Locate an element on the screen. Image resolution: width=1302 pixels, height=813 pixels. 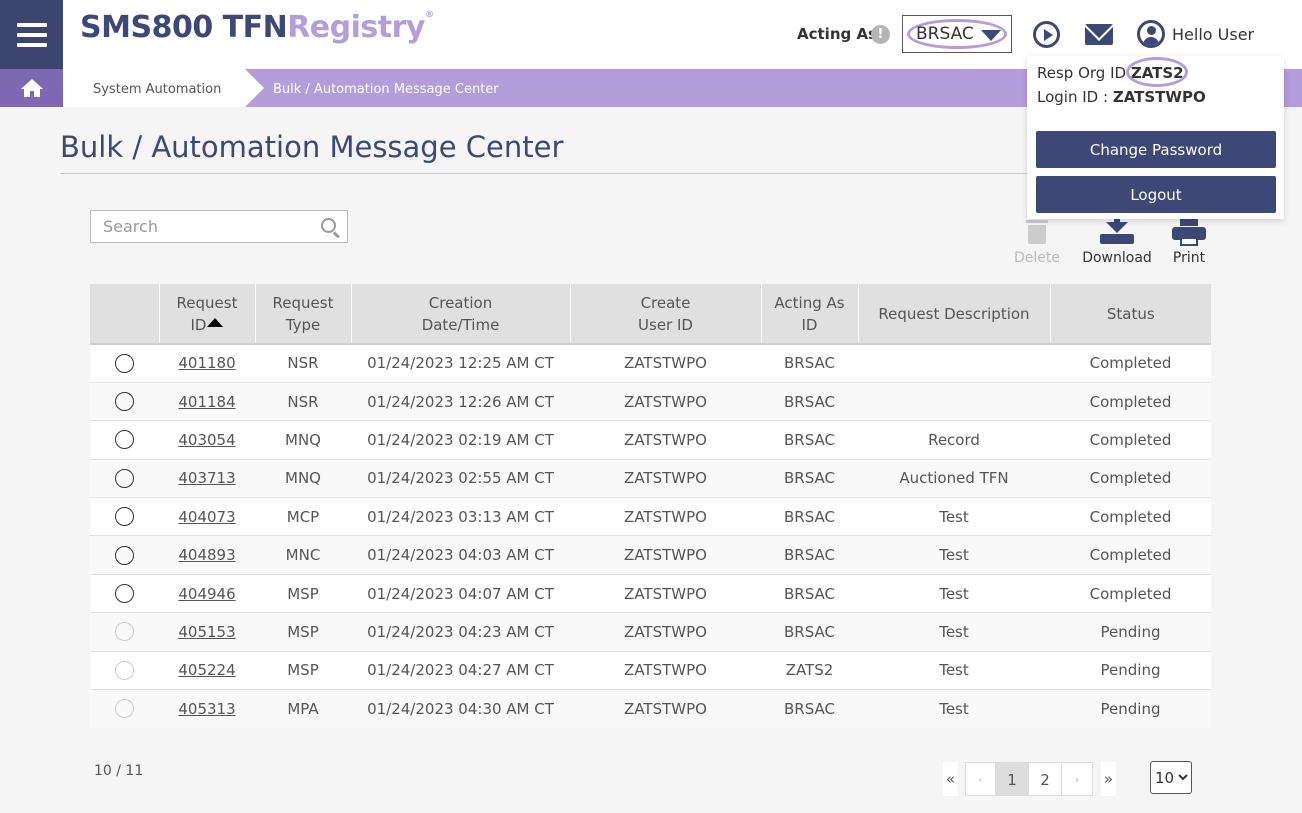
request-id-link: 405224 is located at coordinates (206, 670).